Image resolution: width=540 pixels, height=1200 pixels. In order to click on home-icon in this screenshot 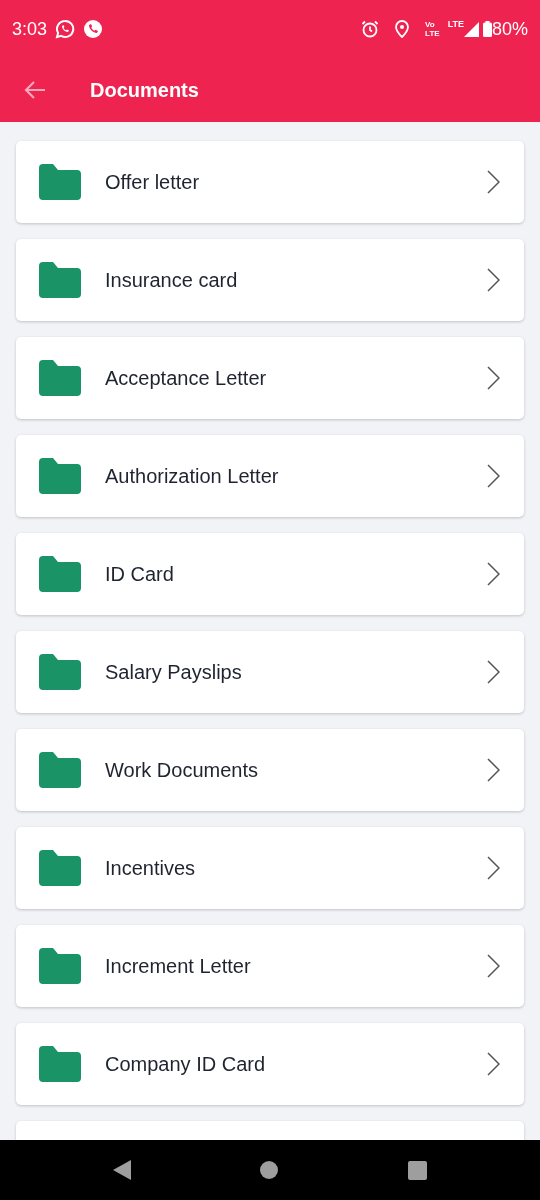, I will do `click(269, 1170)`.